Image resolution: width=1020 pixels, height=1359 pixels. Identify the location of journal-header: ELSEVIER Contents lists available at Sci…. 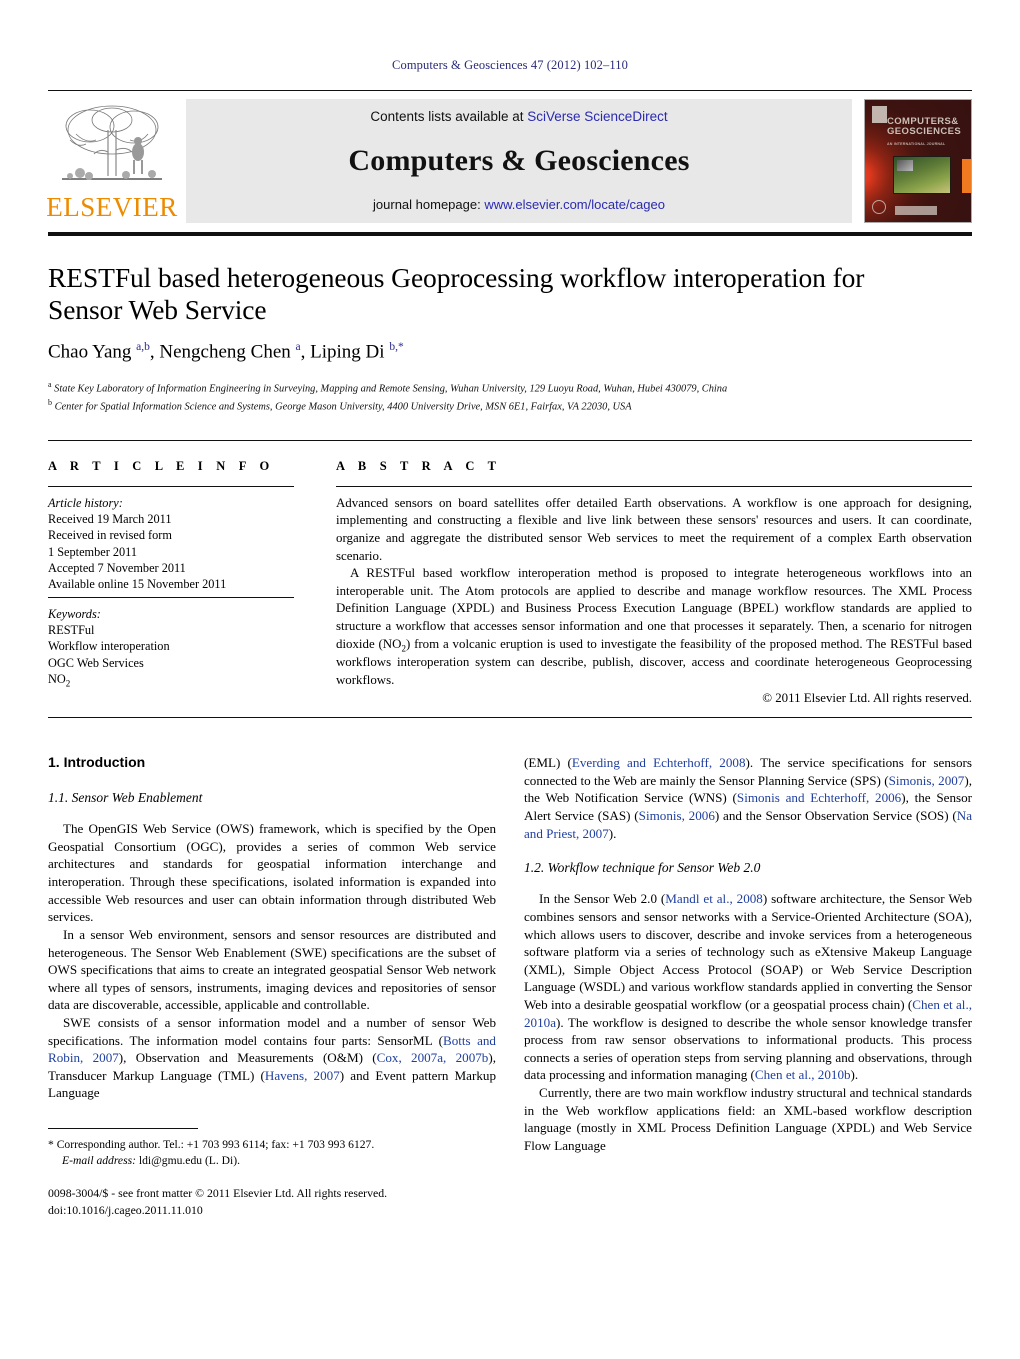
(509, 156).